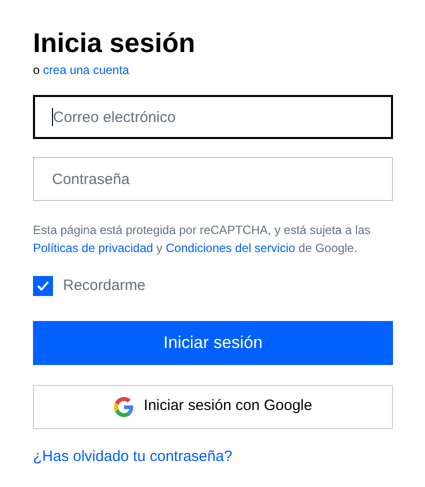  I want to click on text-cursor, so click(52, 117).